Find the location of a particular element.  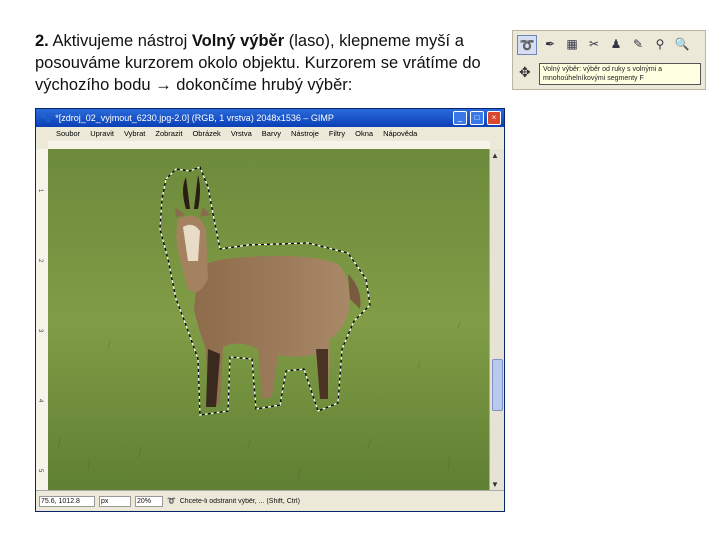

instruction-part3: dokončíme hrubý výběr: is located at coordinates (262, 85).